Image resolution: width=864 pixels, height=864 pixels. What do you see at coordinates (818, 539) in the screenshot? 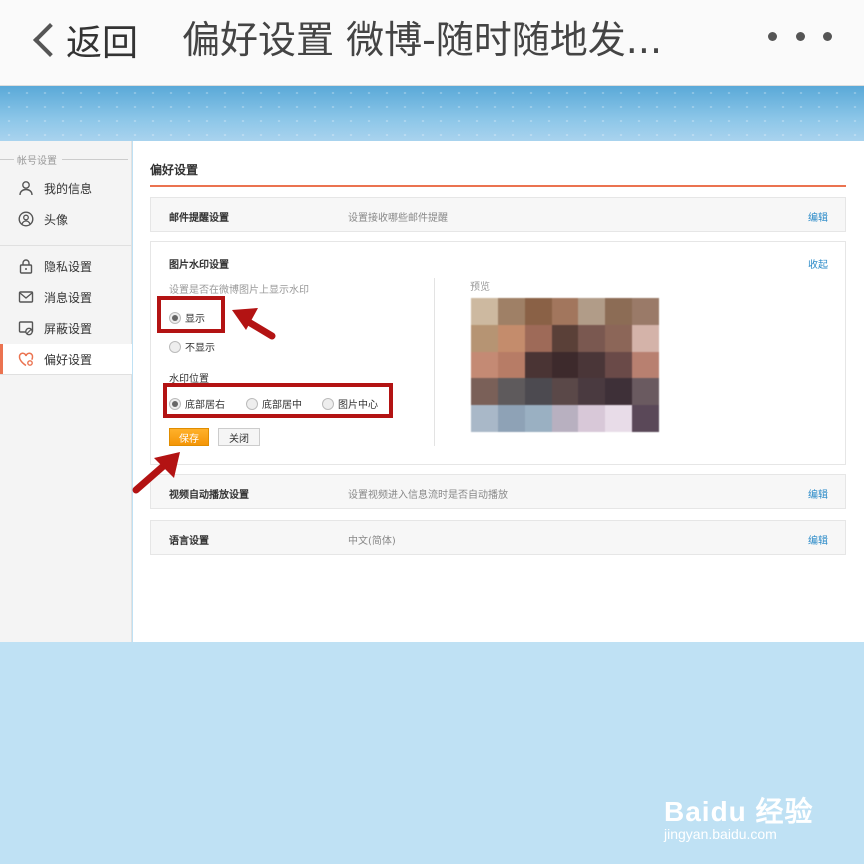
I see `edit-language-link: 编辑` at bounding box center [818, 539].